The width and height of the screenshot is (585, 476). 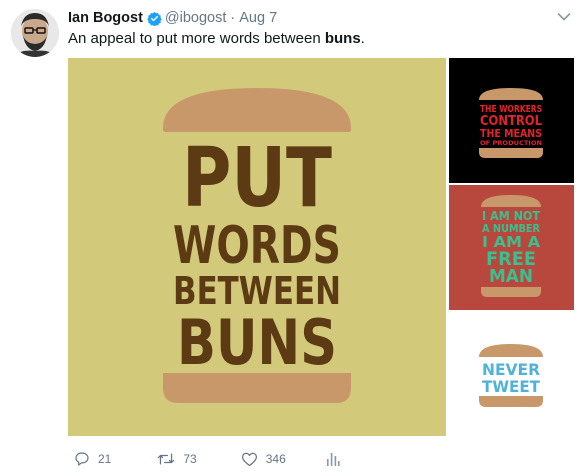 I want to click on thumb-2-line-5: MAN, so click(x=511, y=276).